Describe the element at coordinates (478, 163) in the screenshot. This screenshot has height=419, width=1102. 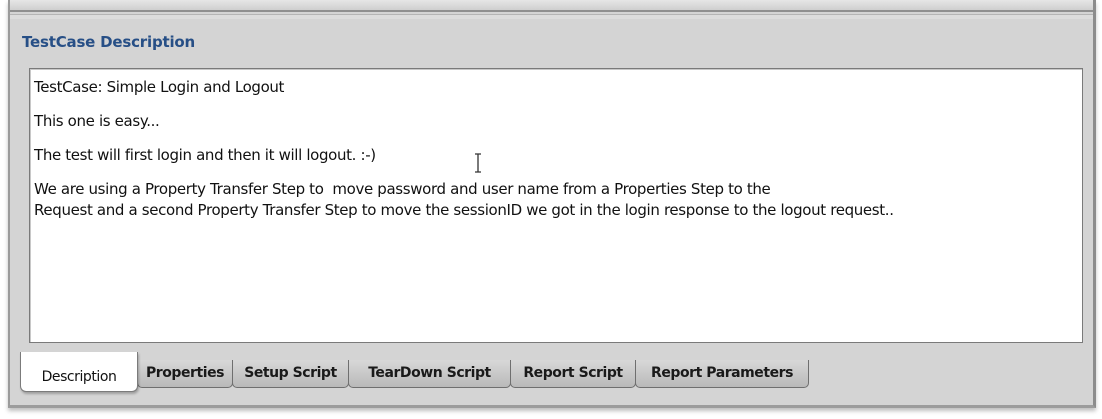
I see `i-beam-cursor-icon` at that location.